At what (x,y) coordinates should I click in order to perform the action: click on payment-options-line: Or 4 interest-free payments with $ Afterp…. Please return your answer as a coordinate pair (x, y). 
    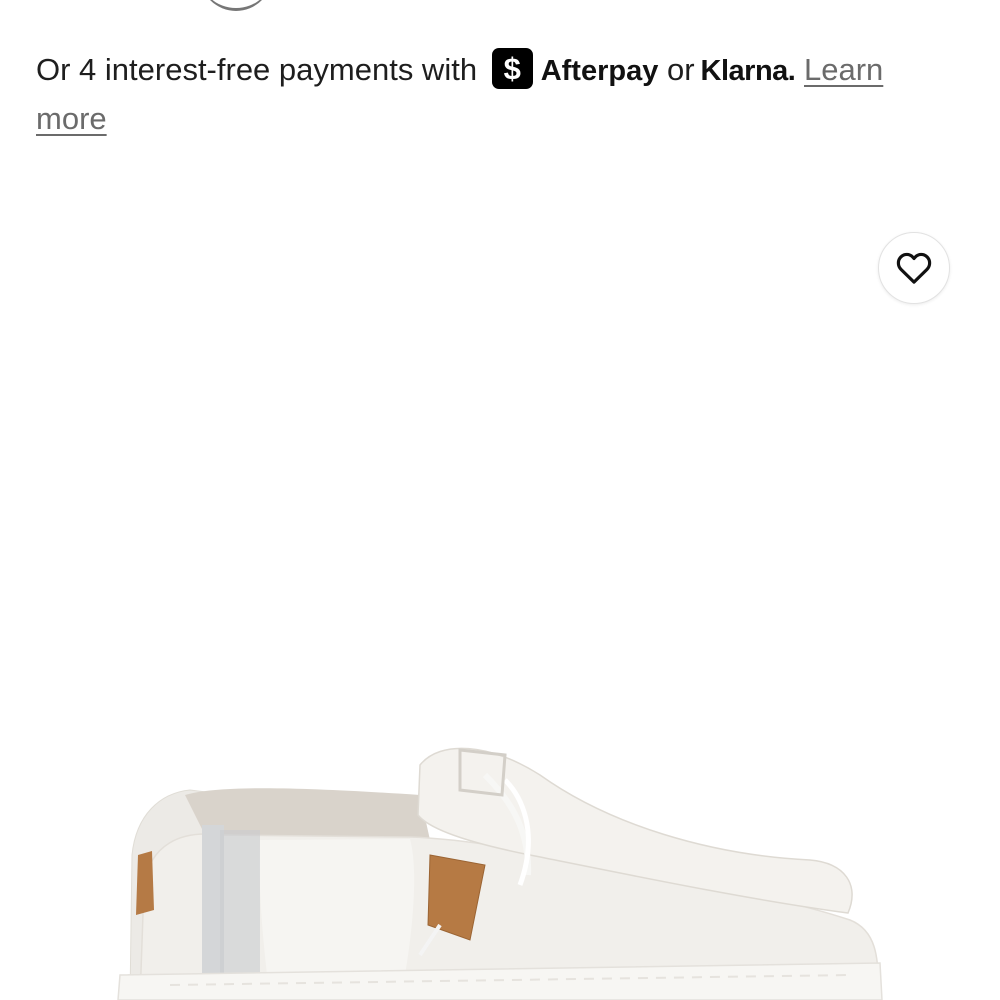
    Looking at the image, I should click on (496, 94).